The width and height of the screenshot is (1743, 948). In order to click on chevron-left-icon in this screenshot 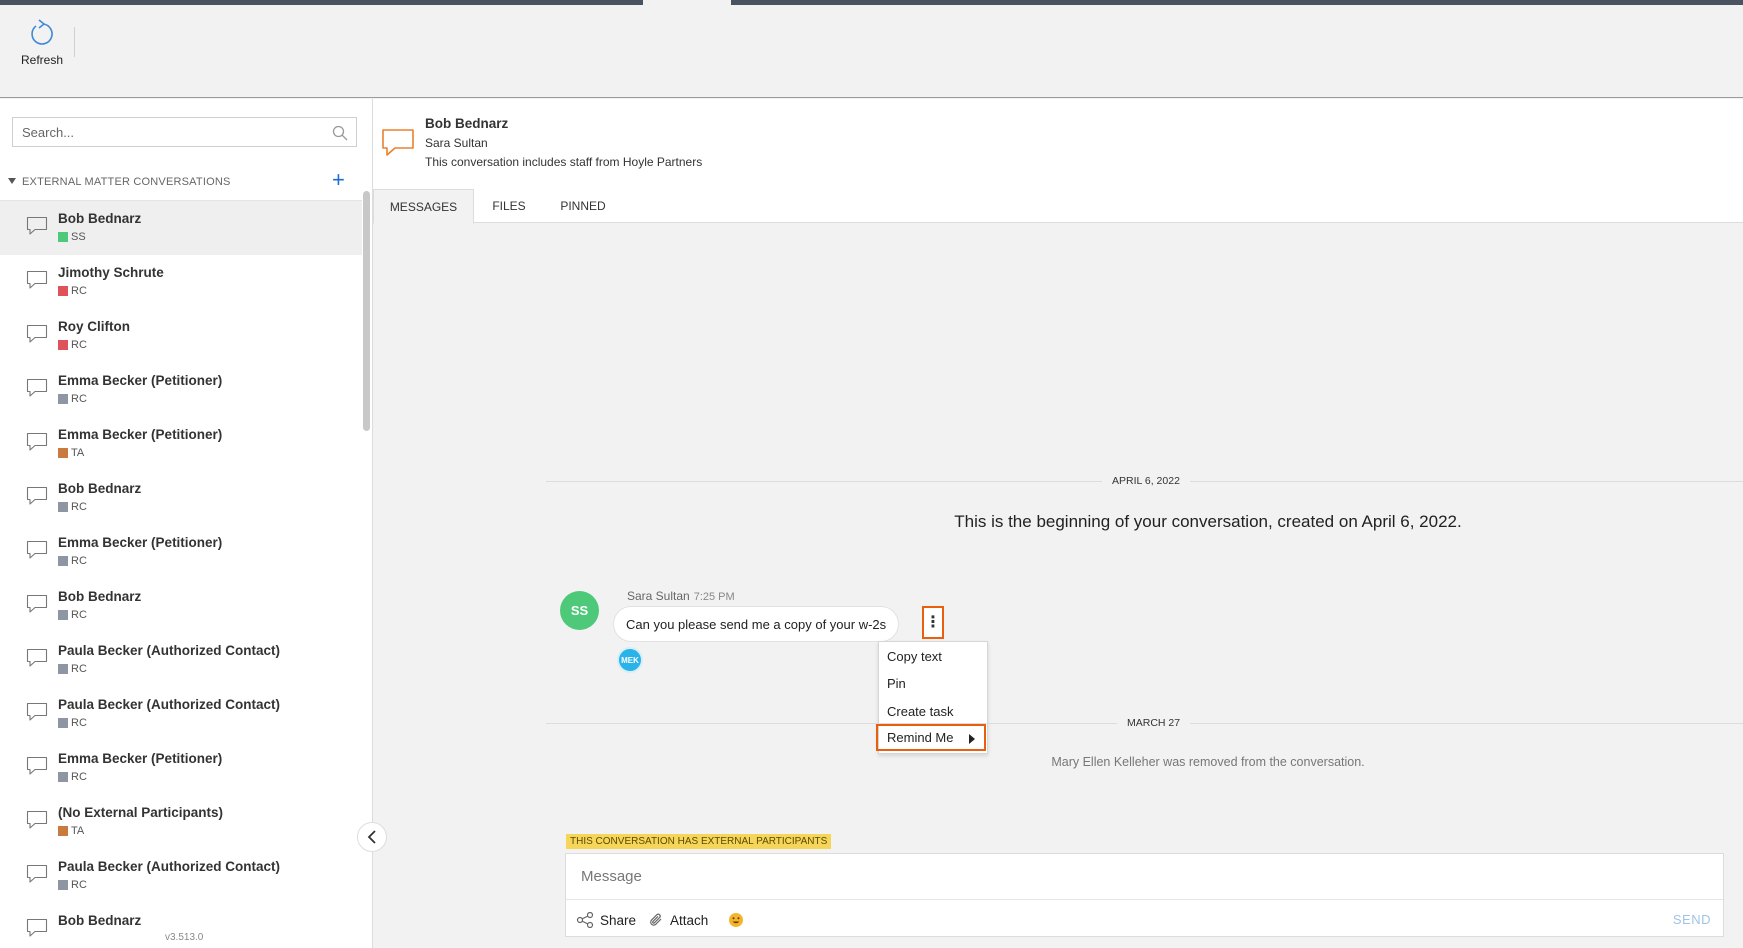, I will do `click(371, 837)`.